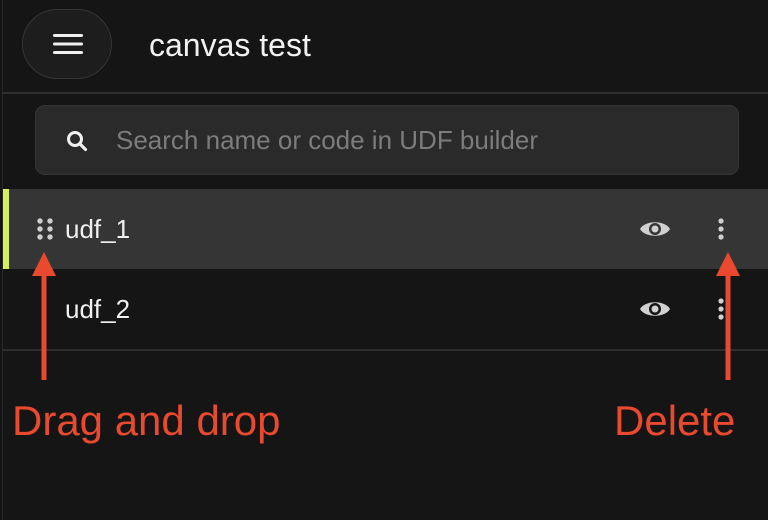 The height and width of the screenshot is (520, 768). What do you see at coordinates (6, 229) in the screenshot?
I see `selection-indicator` at bounding box center [6, 229].